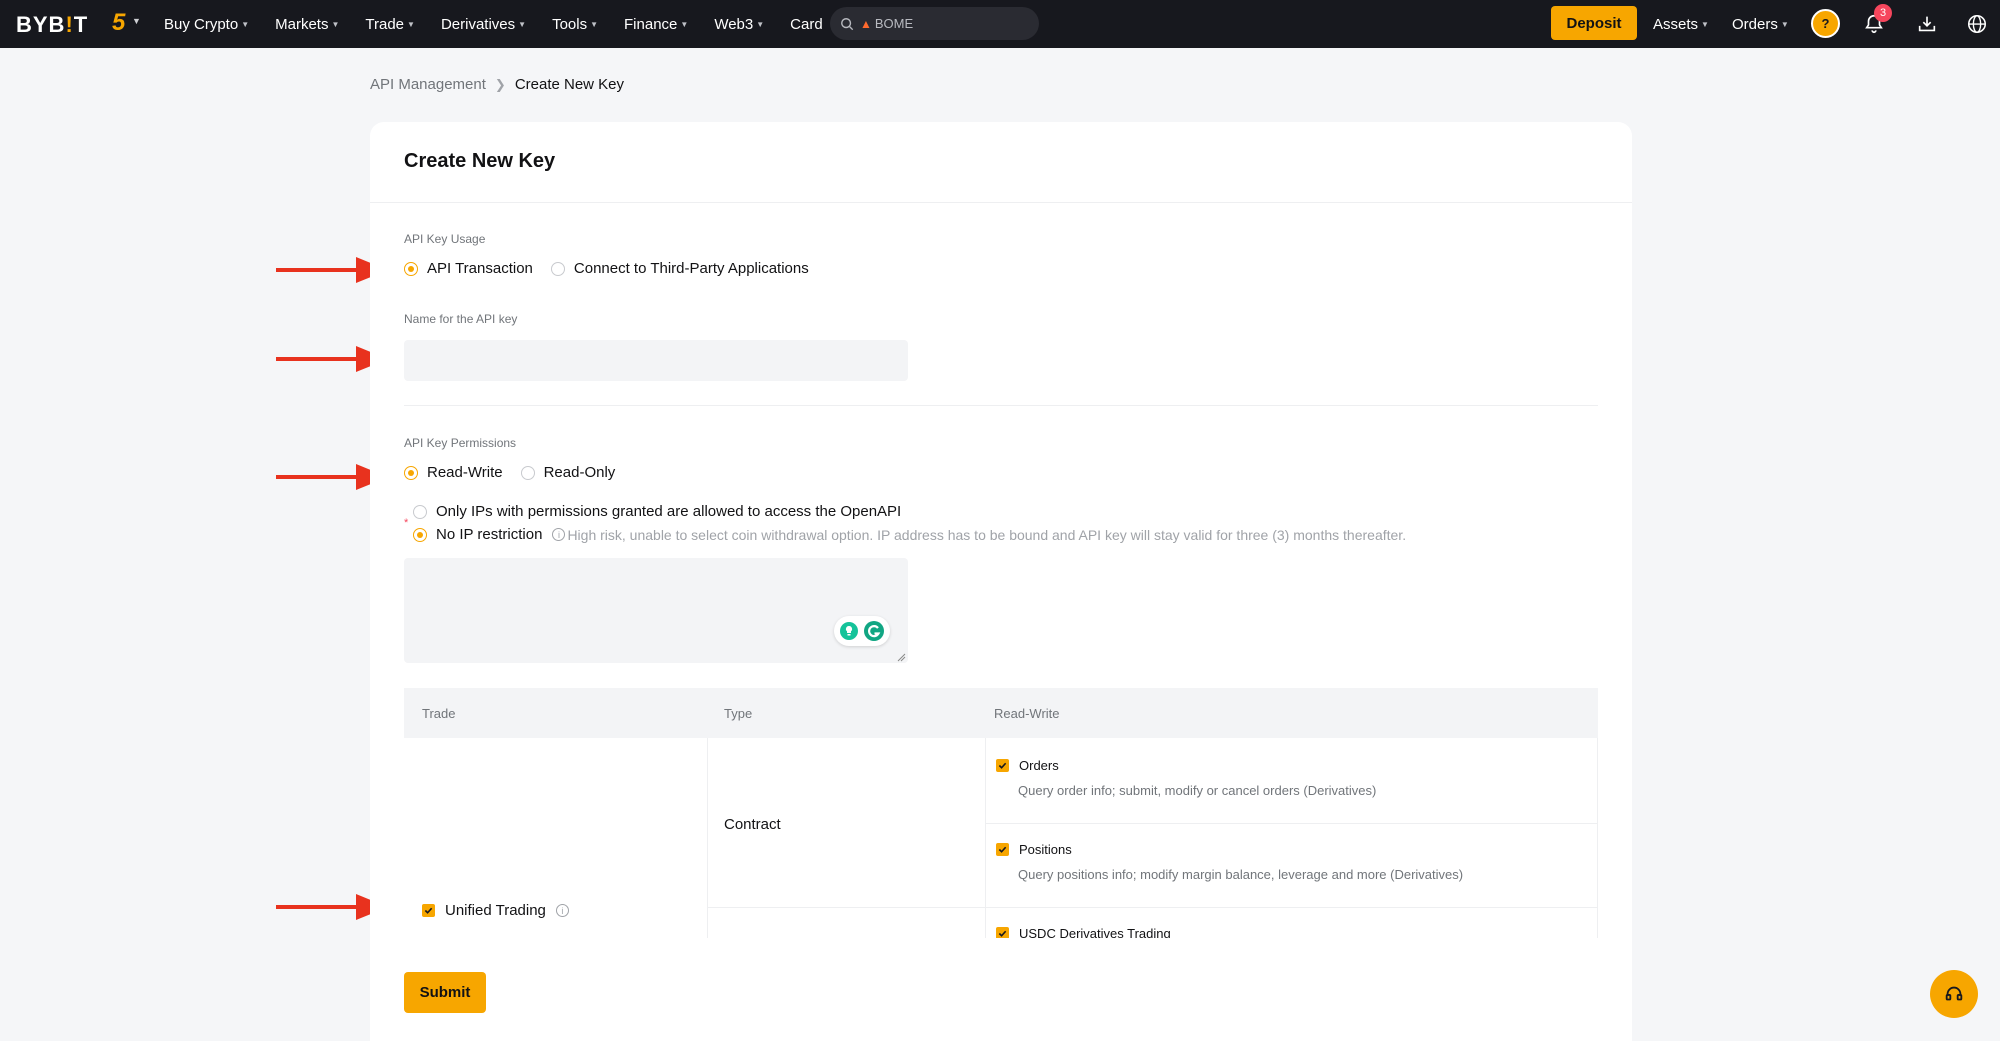  Describe the element at coordinates (1095, 932) in the screenshot. I see `permission-usdc-derivatives-label: USDC Derivatives Trading` at that location.